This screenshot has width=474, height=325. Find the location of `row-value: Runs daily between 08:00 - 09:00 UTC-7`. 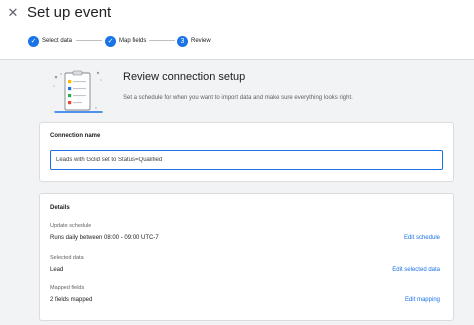

row-value: Runs daily between 08:00 - 09:00 UTC-7 is located at coordinates (104, 238).